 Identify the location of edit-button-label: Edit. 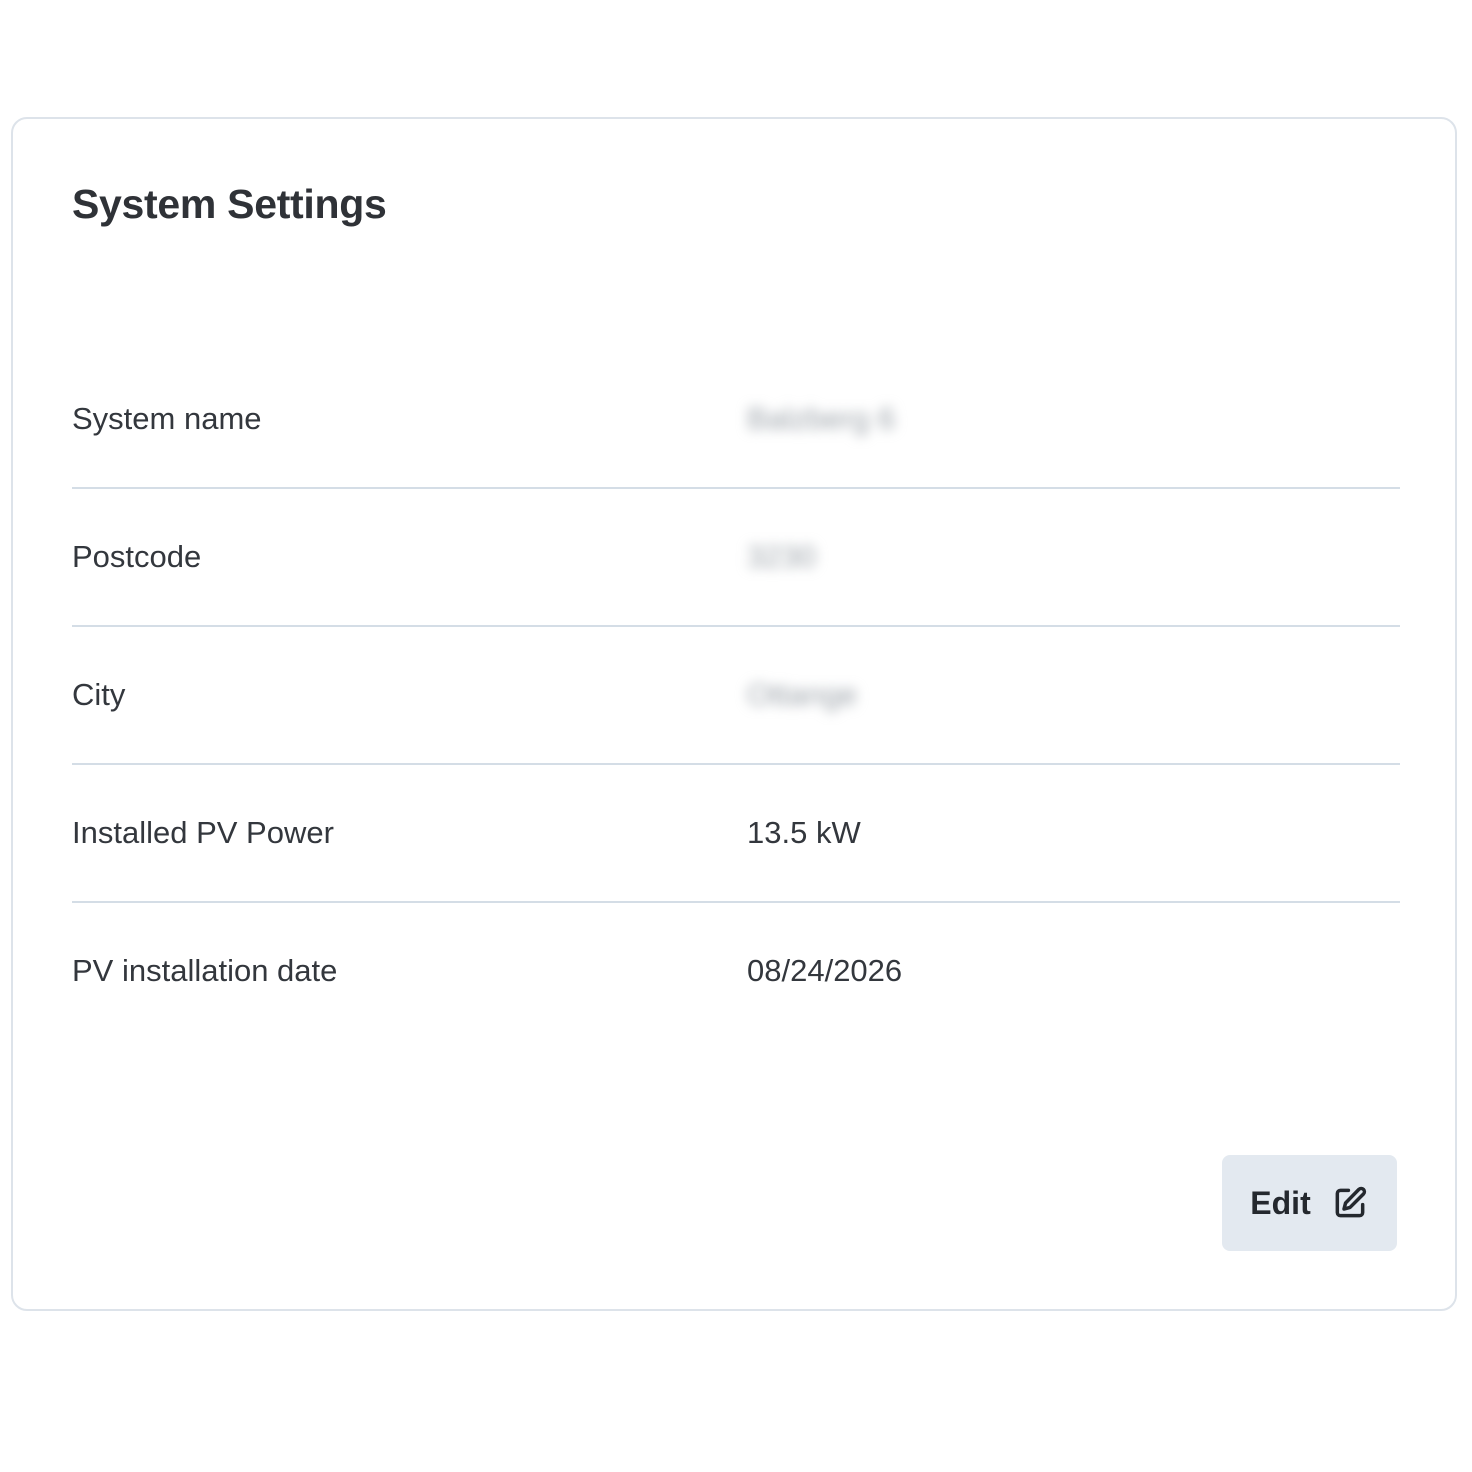
(1280, 1202).